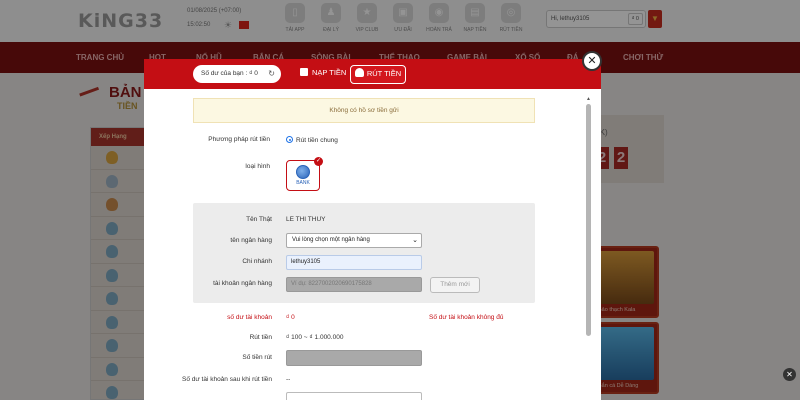 The width and height of the screenshot is (800, 400). Describe the element at coordinates (239, 139) in the screenshot. I see `method-label: Phương pháp rút tiền` at that location.